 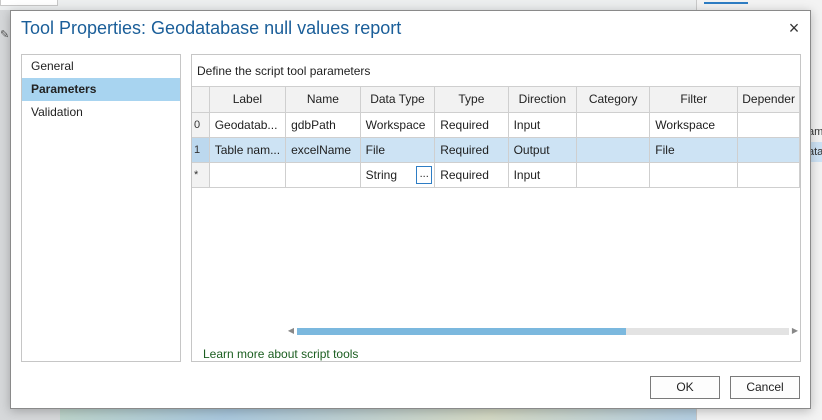 I want to click on cell-name, so click(x=323, y=175).